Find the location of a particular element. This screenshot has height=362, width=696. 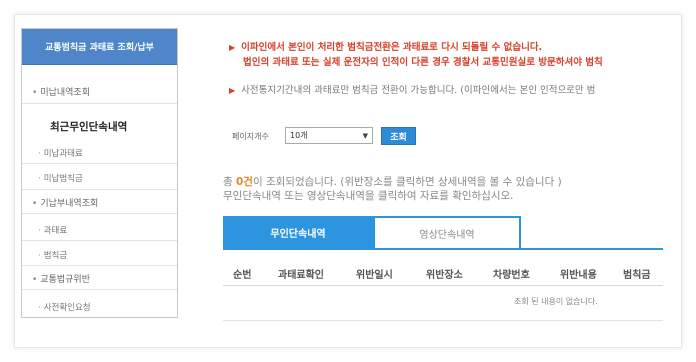

page-size-select: 10개 ▼ is located at coordinates (329, 135).